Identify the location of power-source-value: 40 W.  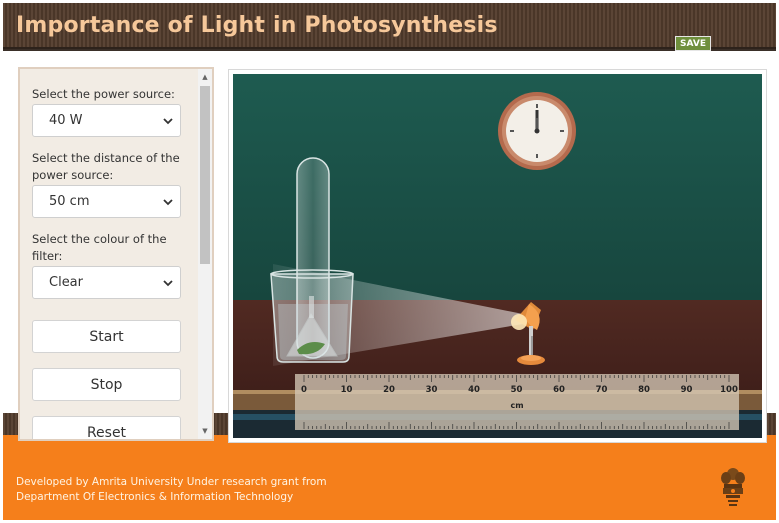
(66, 120).